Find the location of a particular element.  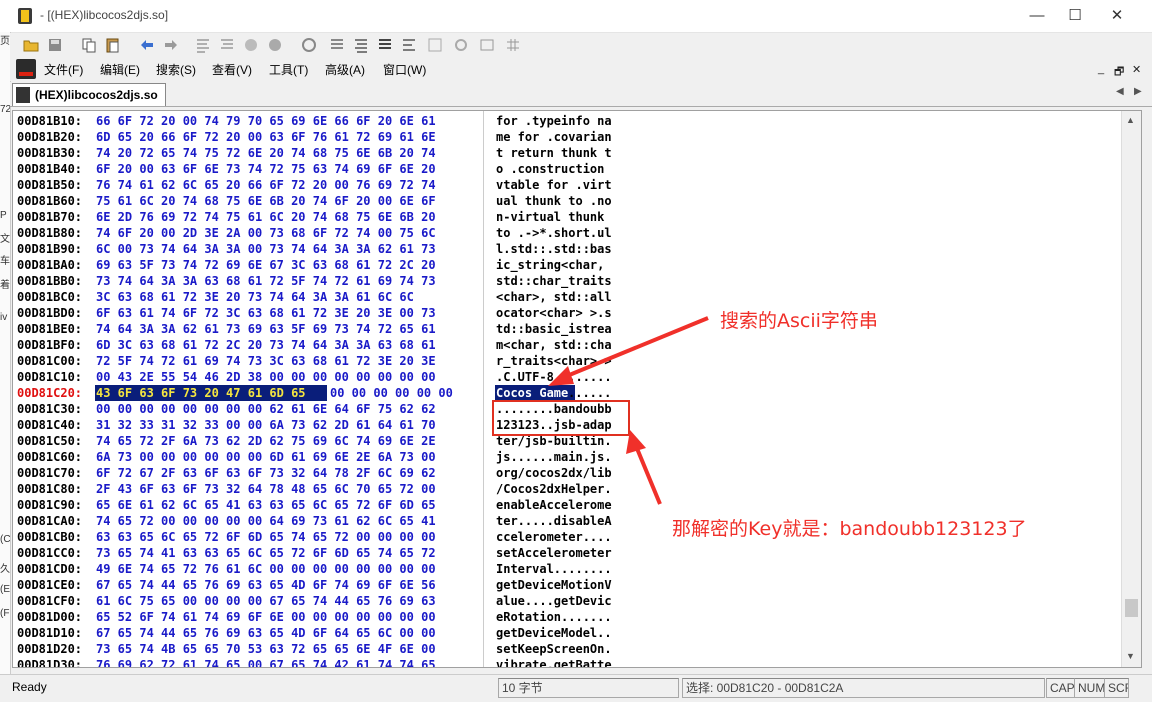

row-ascii: ter.....disableA is located at coordinates (554, 521).